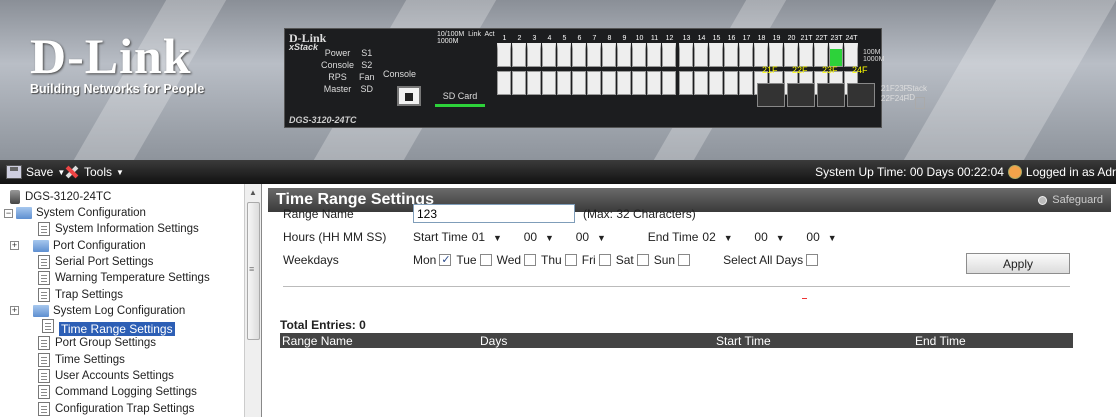 The height and width of the screenshot is (417, 1116). Describe the element at coordinates (97, 343) in the screenshot. I see `tree-item: Port Group Settings` at that location.